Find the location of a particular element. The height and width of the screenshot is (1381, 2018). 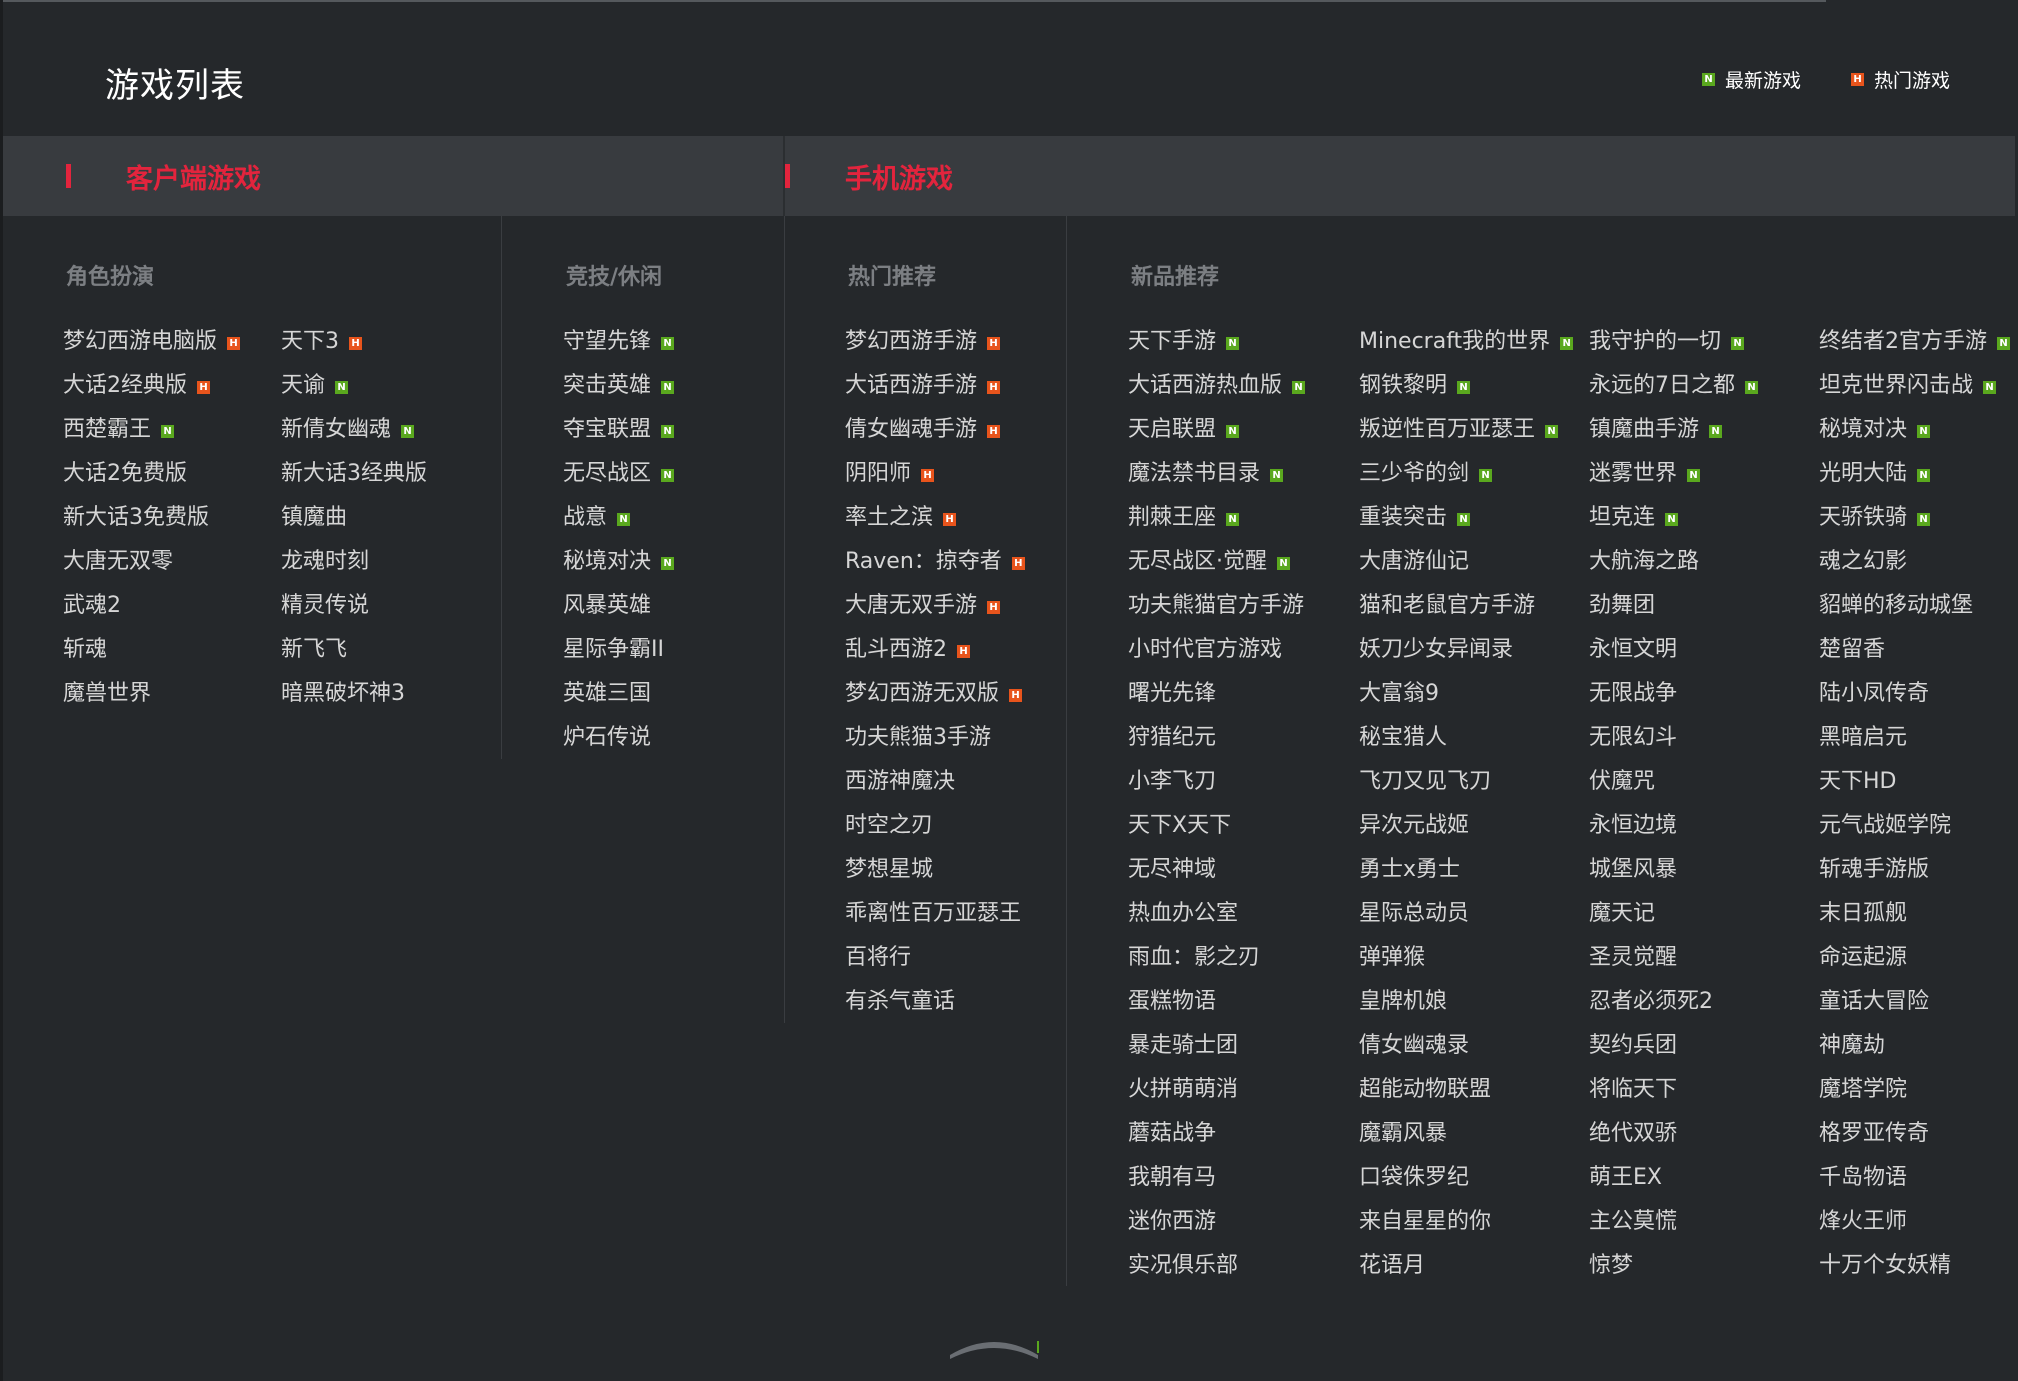

game-link: 魔兽世界 is located at coordinates (151, 699).